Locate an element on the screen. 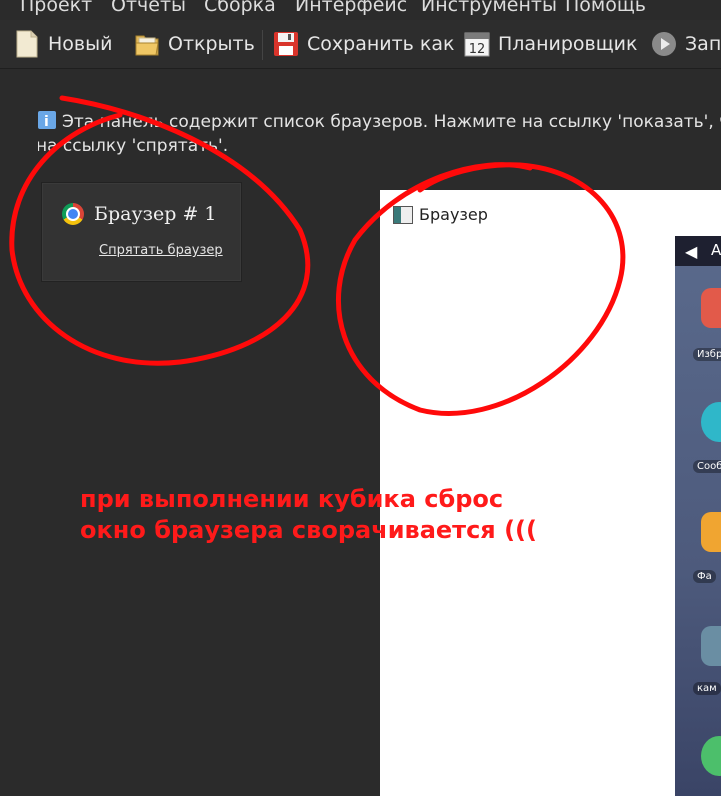 The width and height of the screenshot is (721, 796). new-button: Новый is located at coordinates (63, 44).